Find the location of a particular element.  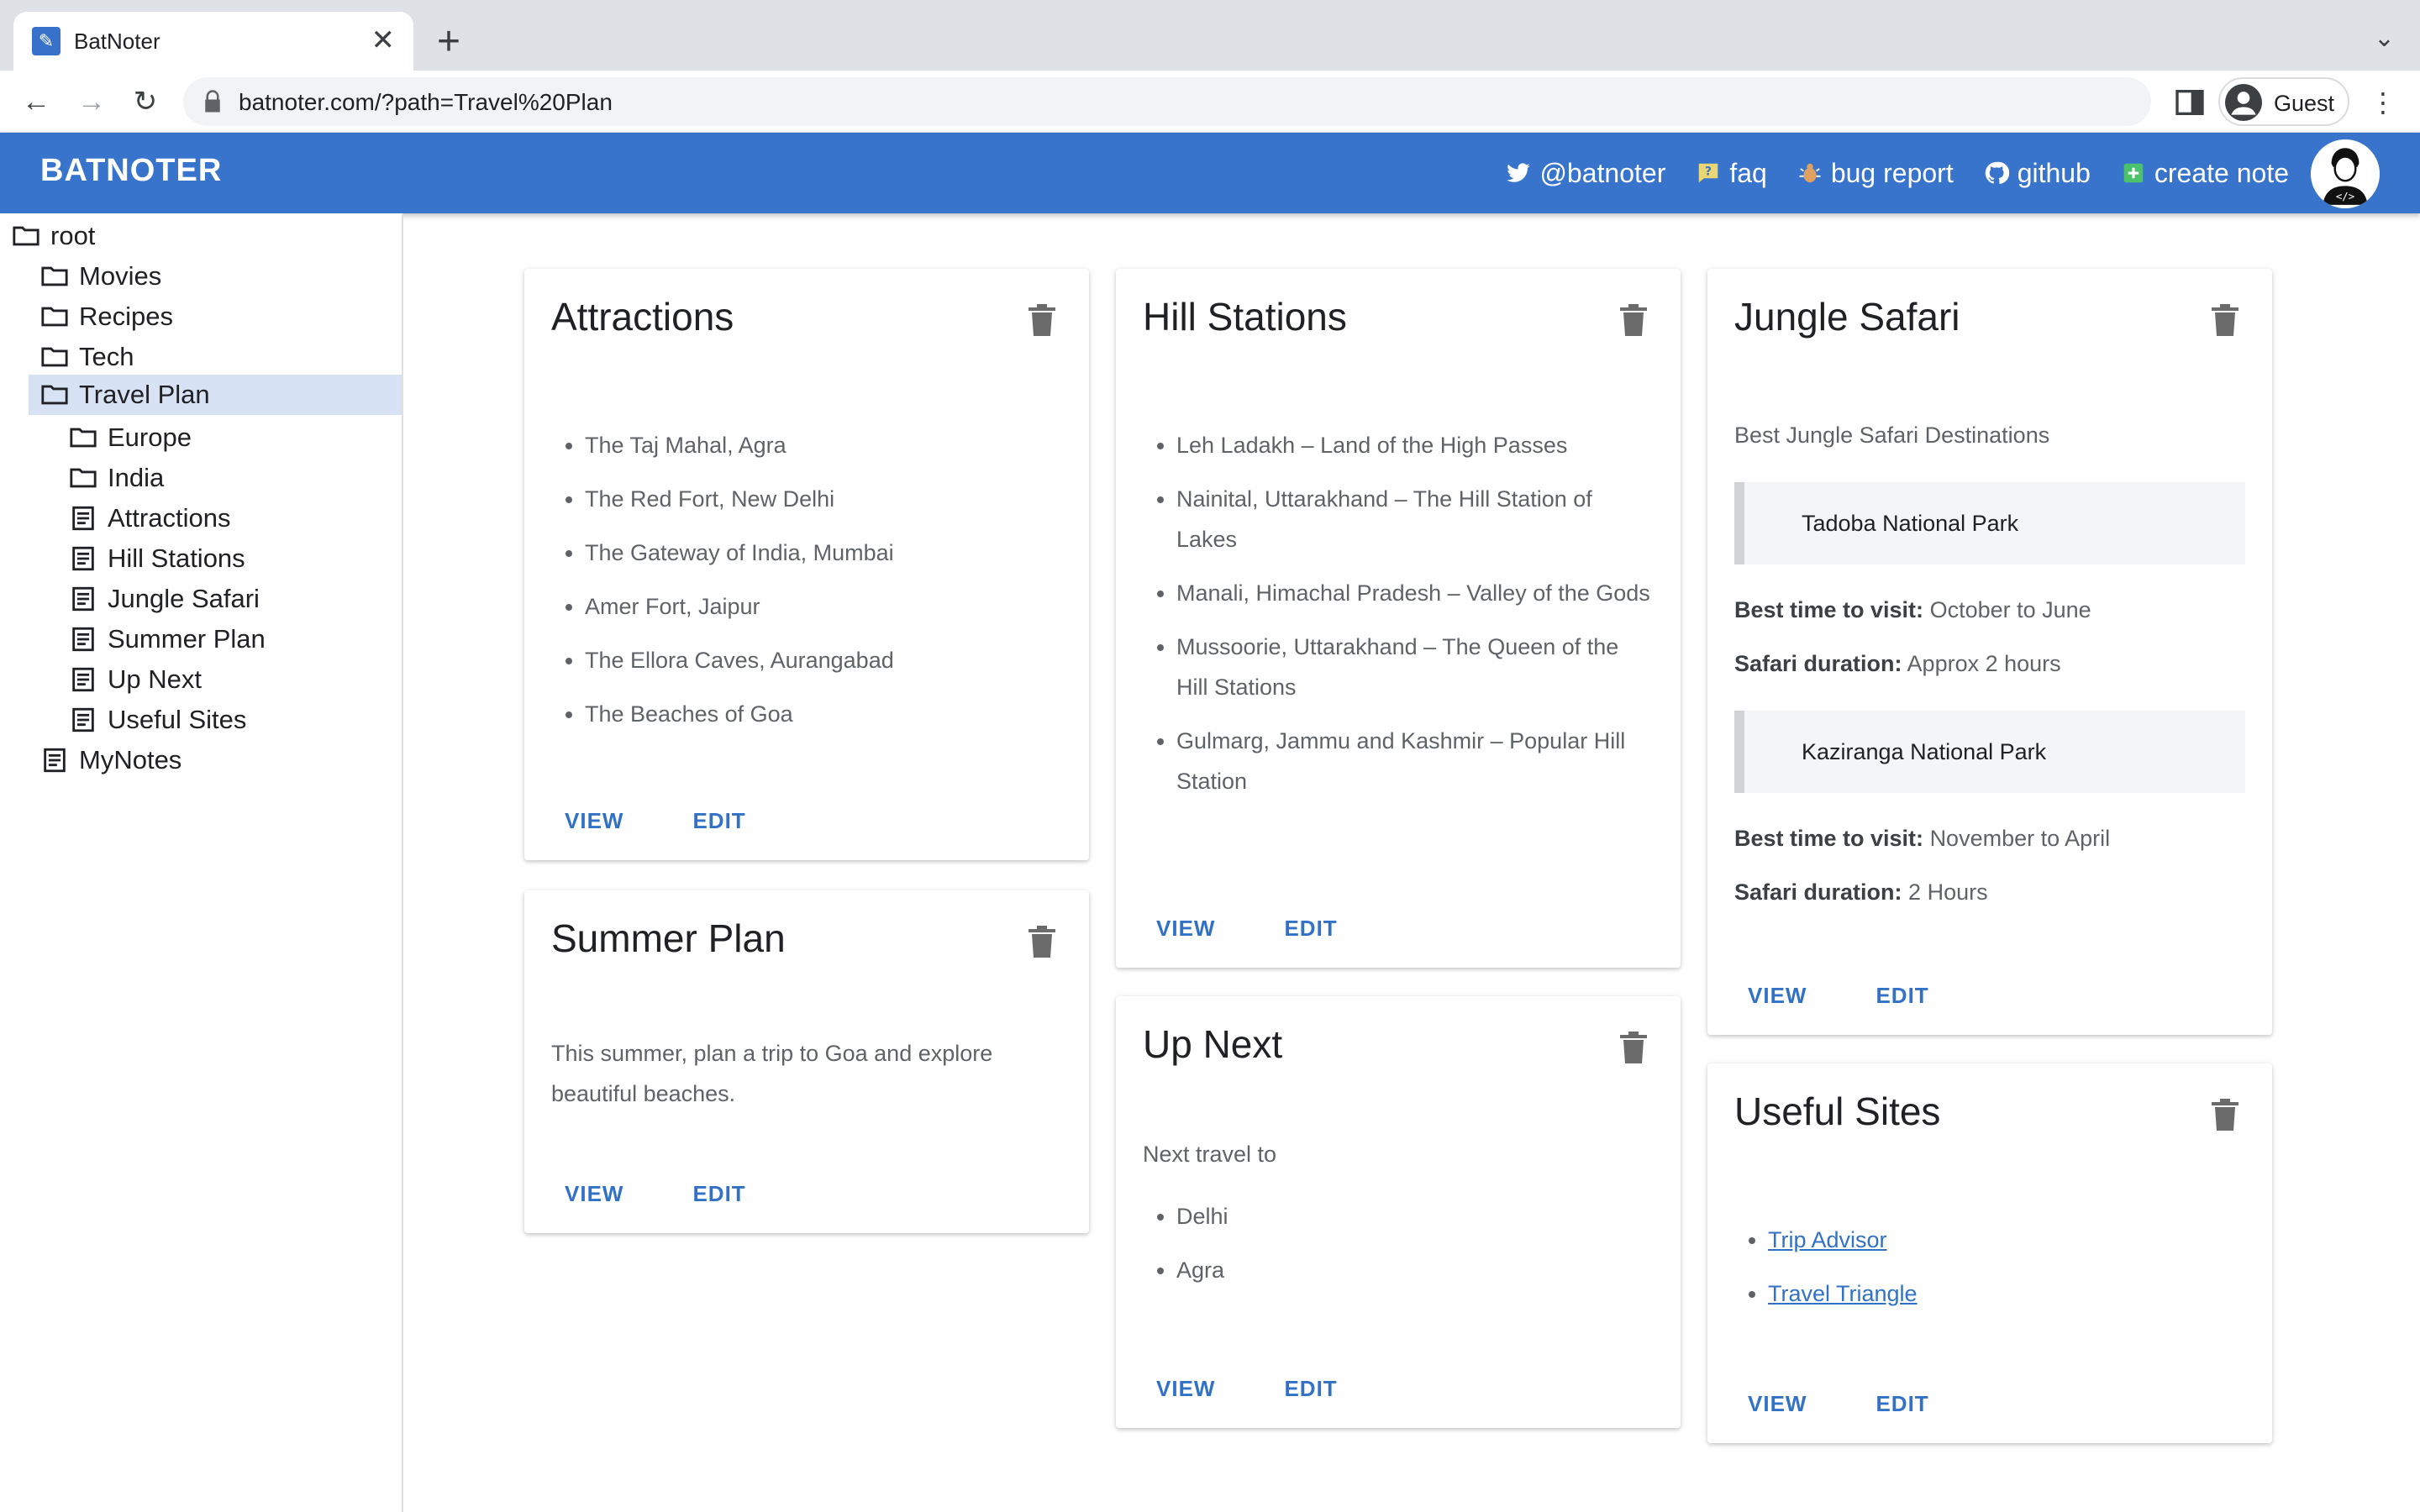

tree-item-tech: Tech is located at coordinates (219, 357).